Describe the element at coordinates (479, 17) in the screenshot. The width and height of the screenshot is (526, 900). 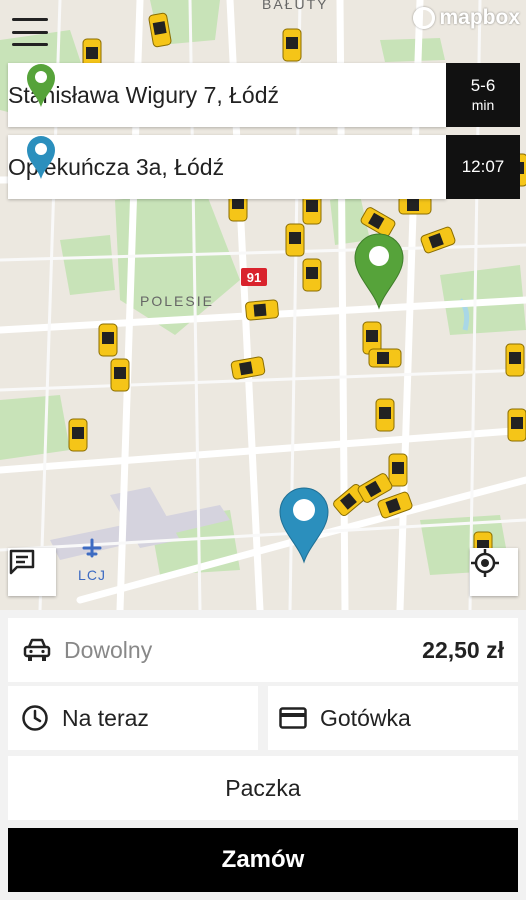
I see `mapbox-text: mapbox` at that location.